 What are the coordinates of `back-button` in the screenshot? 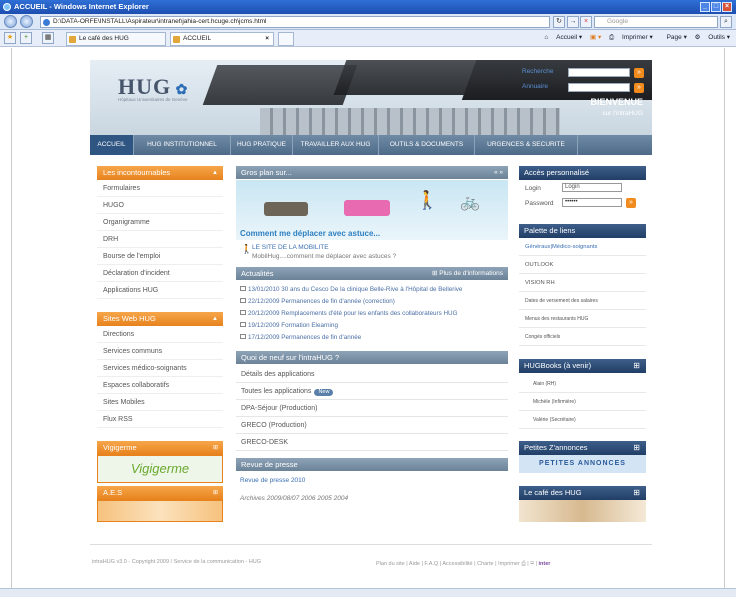 It's located at (10, 21).